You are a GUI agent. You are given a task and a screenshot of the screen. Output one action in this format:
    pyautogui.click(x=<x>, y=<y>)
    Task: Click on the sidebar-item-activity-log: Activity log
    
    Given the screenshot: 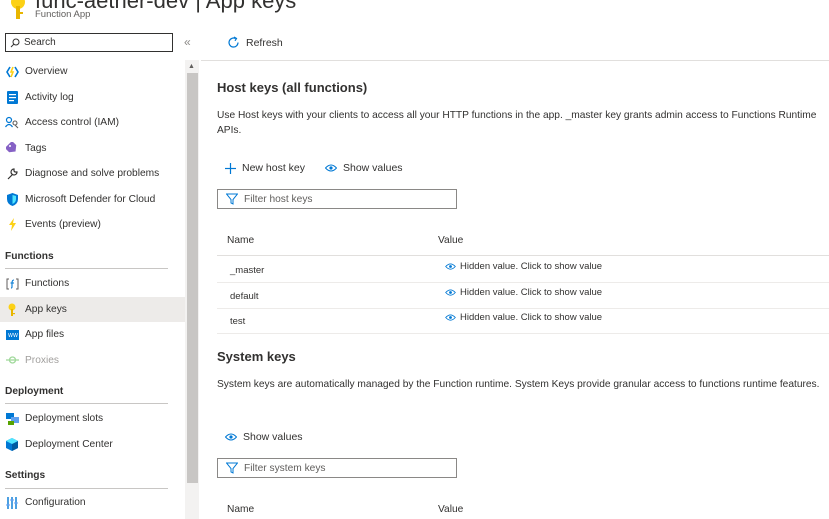 What is the action you would take?
    pyautogui.click(x=92, y=98)
    